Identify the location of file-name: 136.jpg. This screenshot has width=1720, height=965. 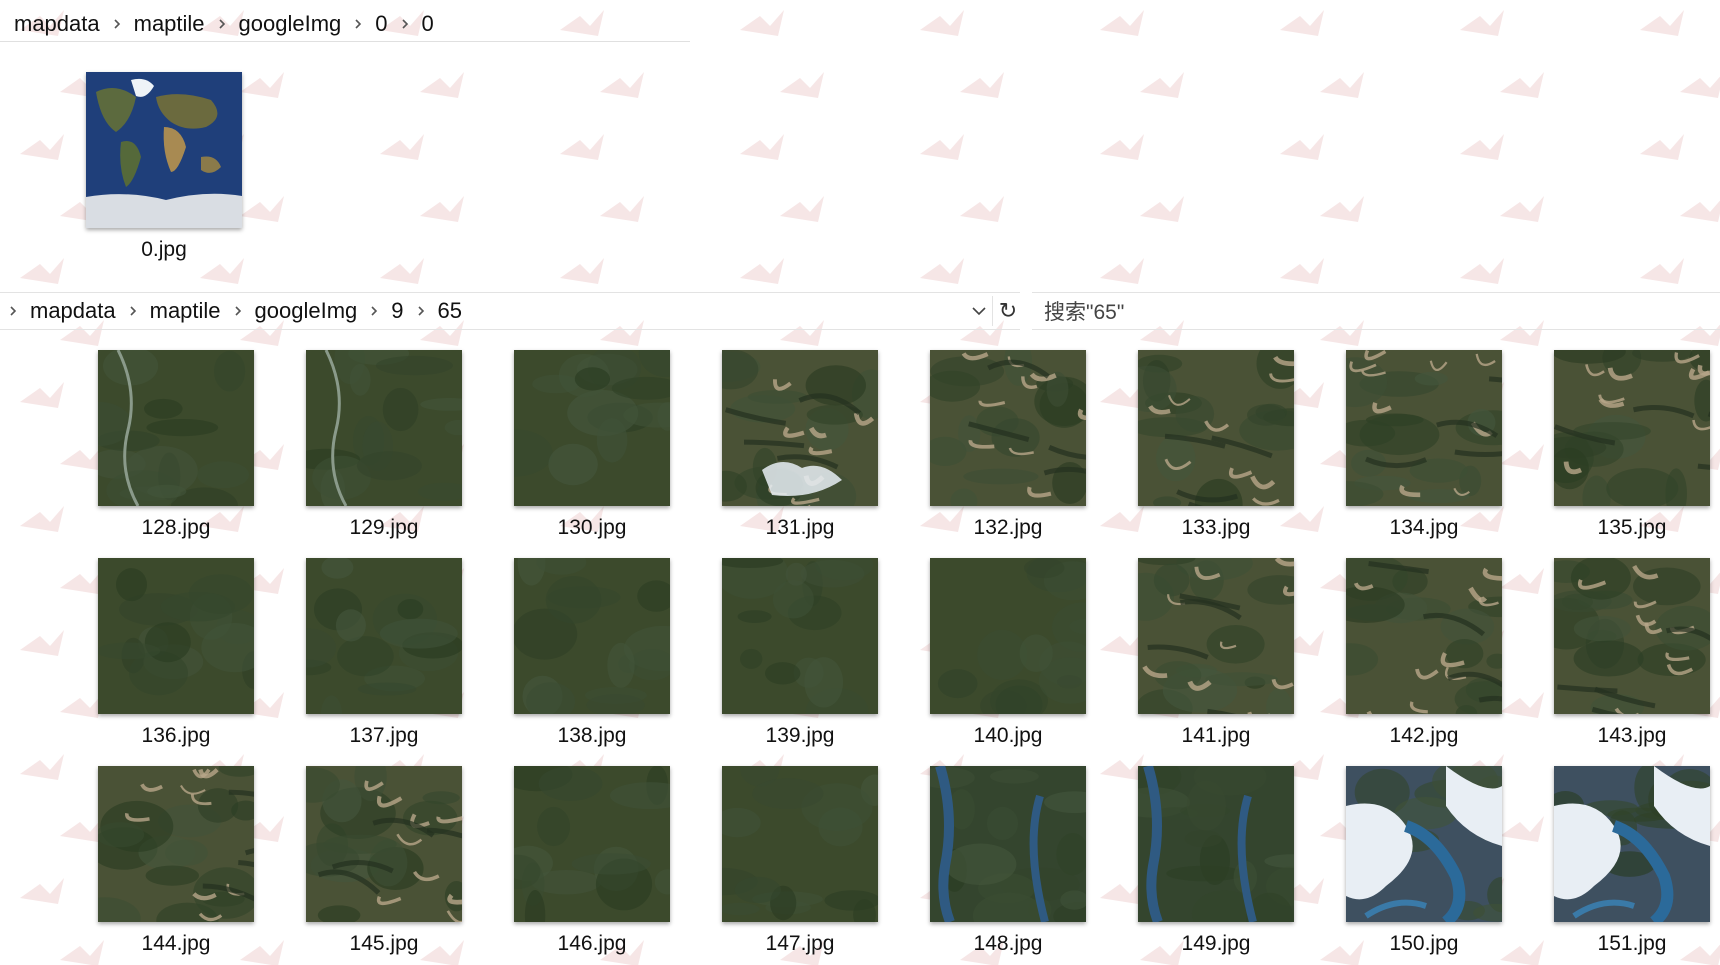
(176, 735).